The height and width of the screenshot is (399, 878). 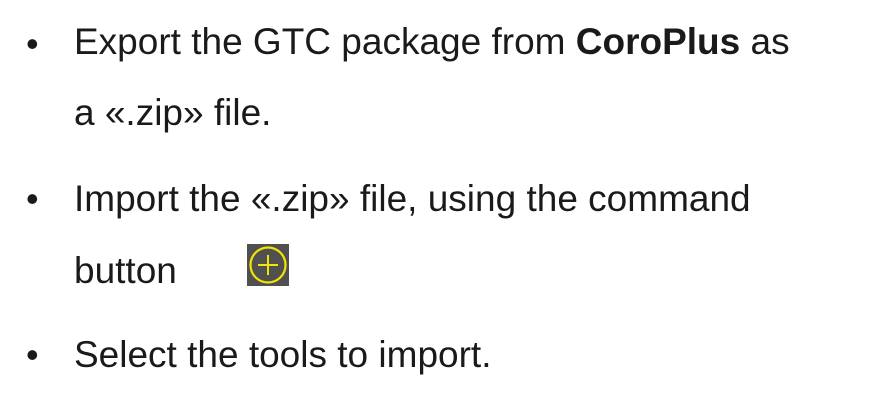 I want to click on step-1-line-1: Export the GTC package from CoroPlus as, so click(x=432, y=41).